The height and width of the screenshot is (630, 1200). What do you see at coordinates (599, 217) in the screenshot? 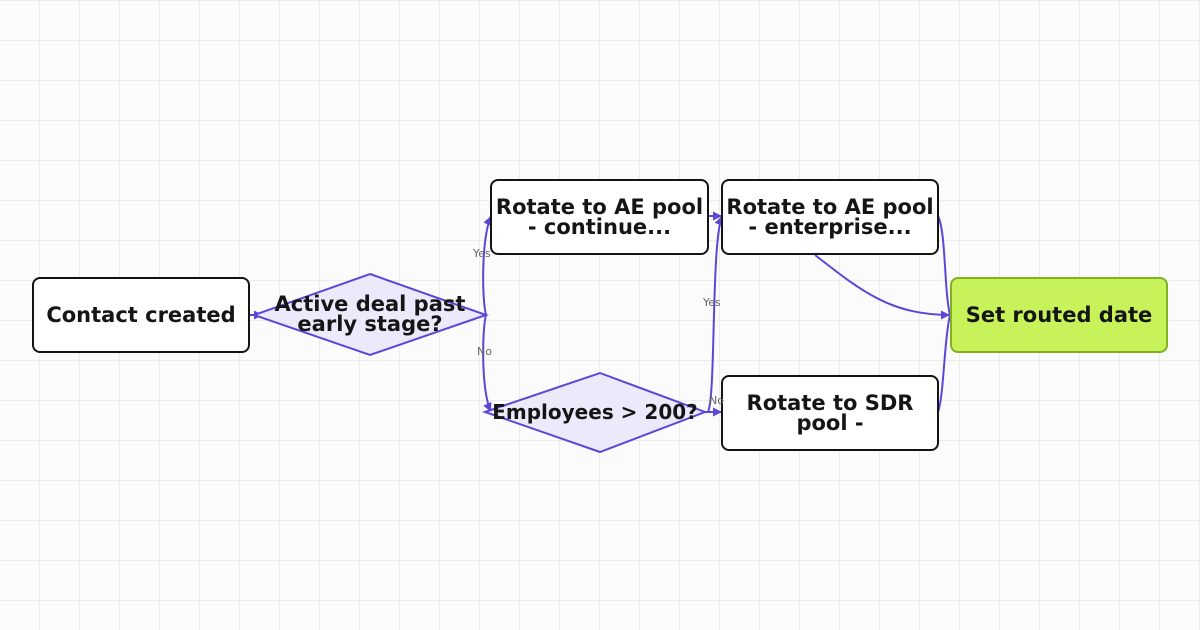
I see `node-rotate-ae-continue-box` at bounding box center [599, 217].